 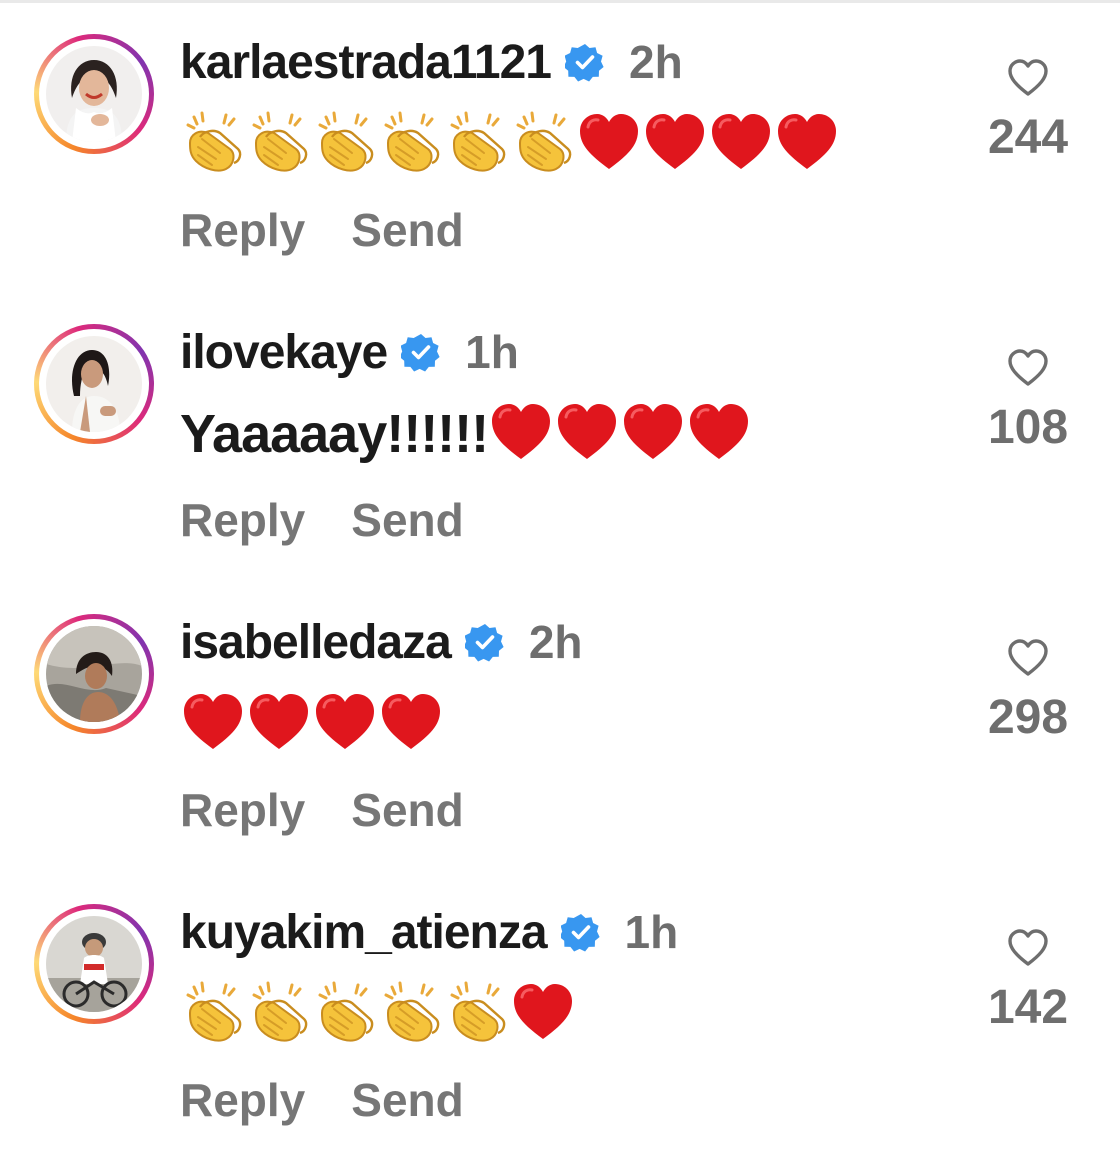 I want to click on comment-body: Yaaaaay!!!!!!, so click(x=466, y=434).